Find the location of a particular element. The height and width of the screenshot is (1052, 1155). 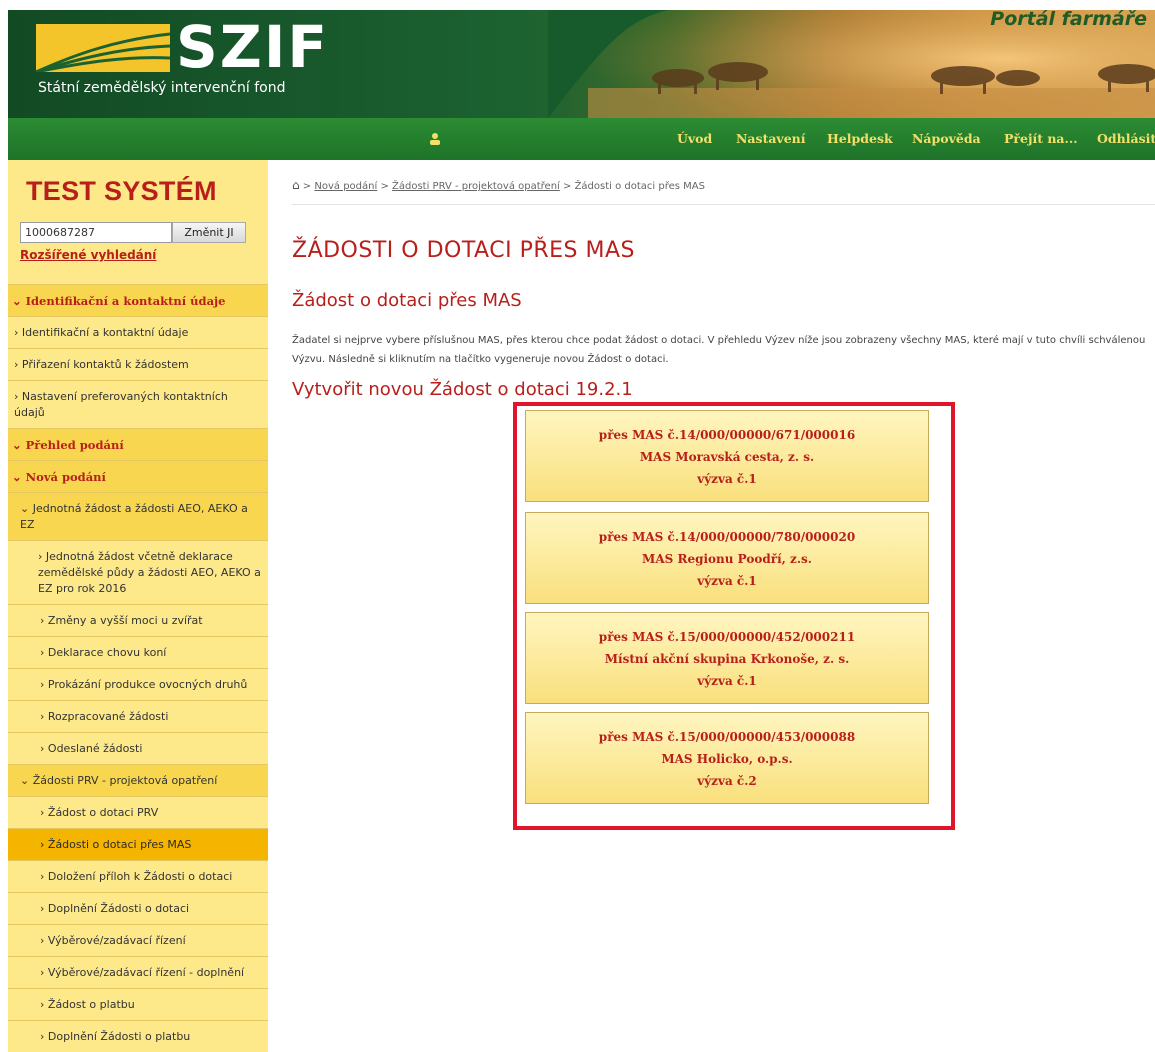

menu-section-identifikacni: ⌄ Identifikační a kontaktní údaje is located at coordinates (138, 300).